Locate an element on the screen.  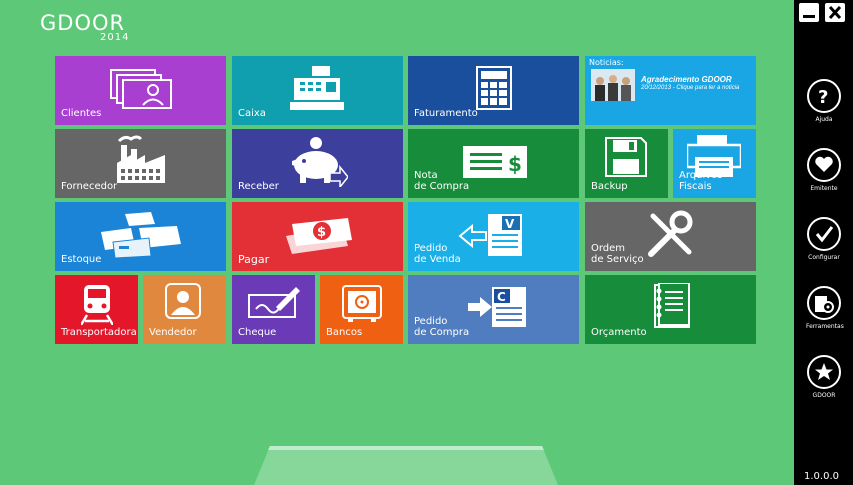
tile-backup: Backup is located at coordinates (626, 163).